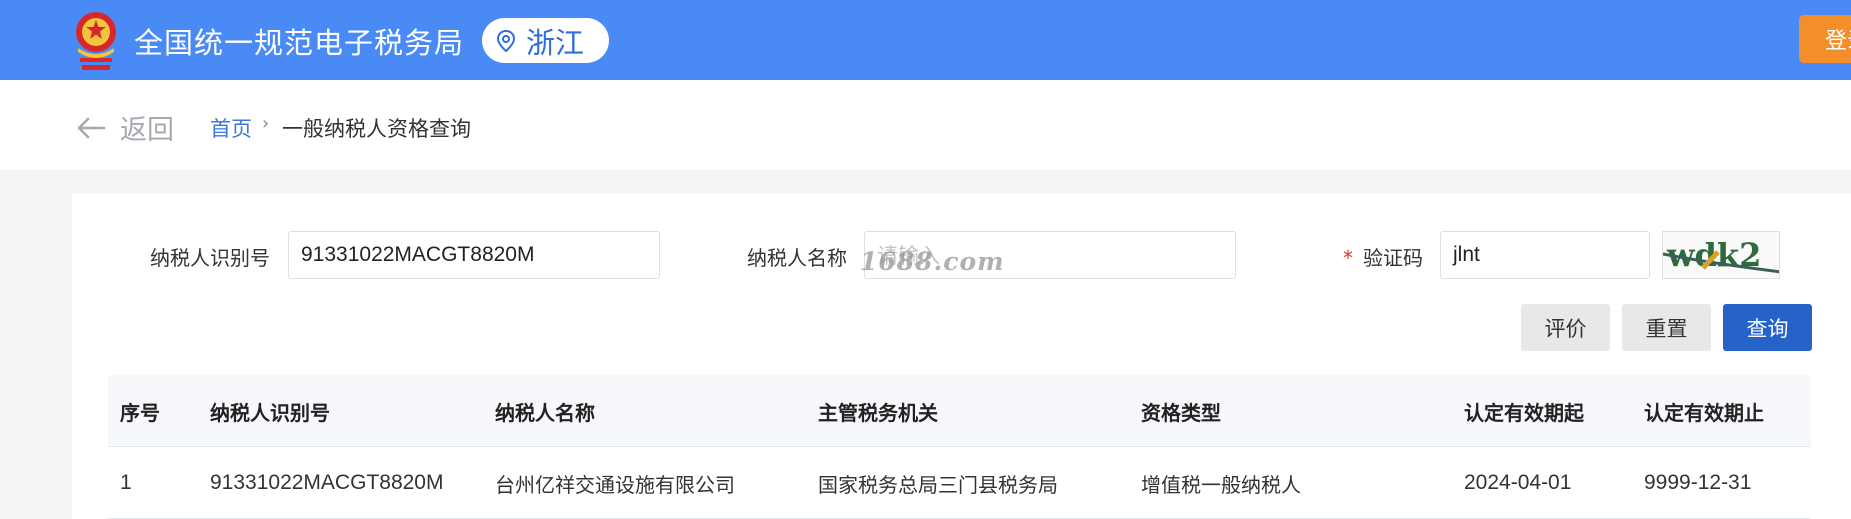 Image resolution: width=1851 pixels, height=519 pixels. I want to click on column-header: 认定有效期止, so click(1704, 412).